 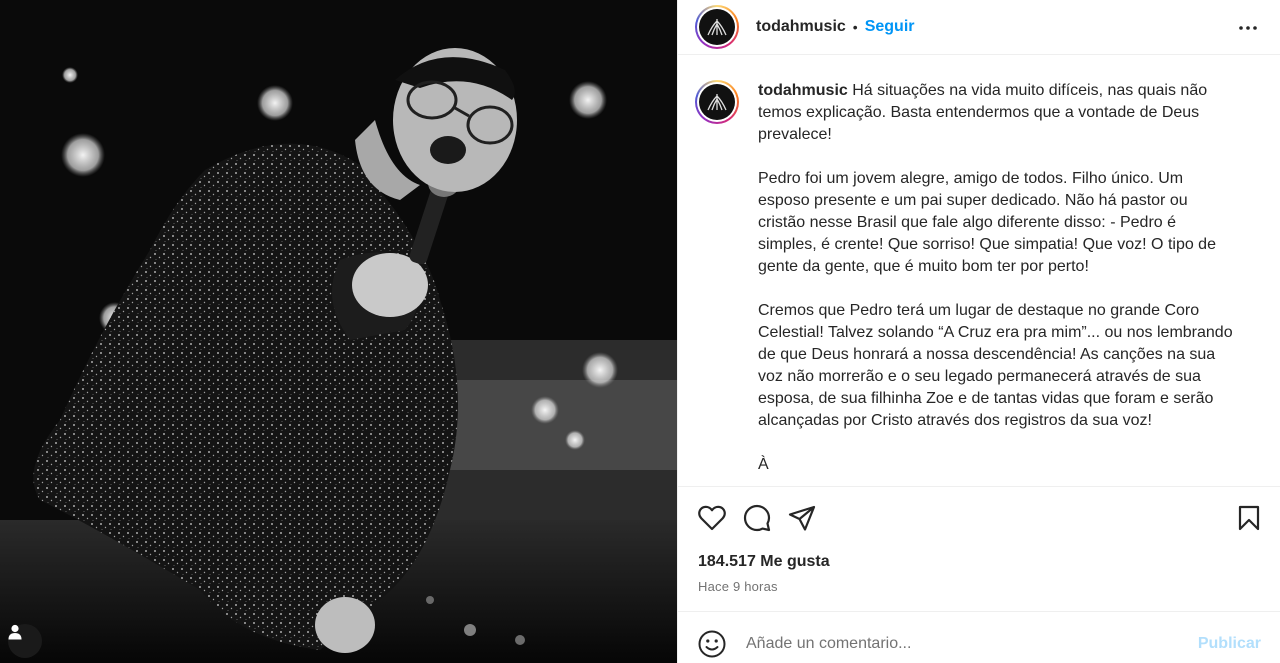 What do you see at coordinates (979, 518) in the screenshot?
I see `action-bar` at bounding box center [979, 518].